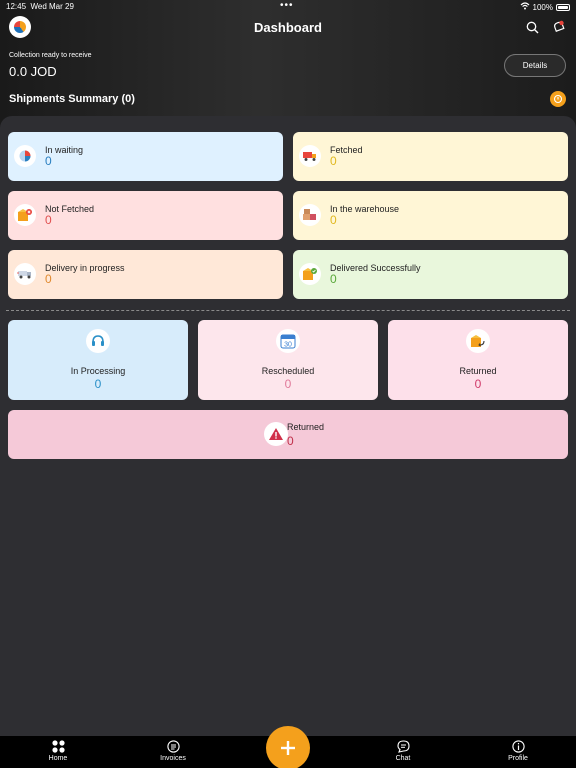 The image size is (576, 768). Describe the element at coordinates (98, 341) in the screenshot. I see `headset-icon` at that location.